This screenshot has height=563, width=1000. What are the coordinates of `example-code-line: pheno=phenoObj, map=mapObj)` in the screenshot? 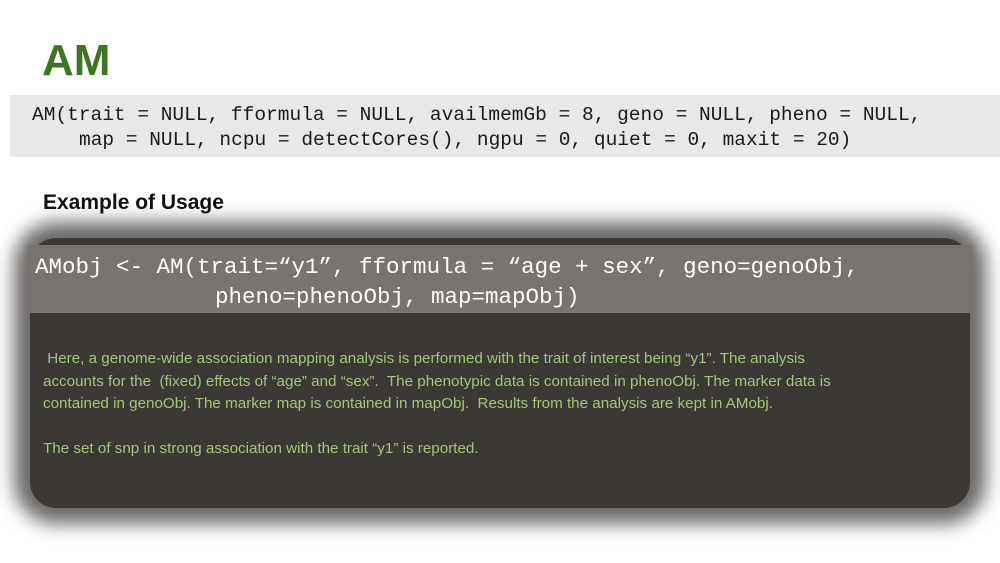 It's located at (397, 297).